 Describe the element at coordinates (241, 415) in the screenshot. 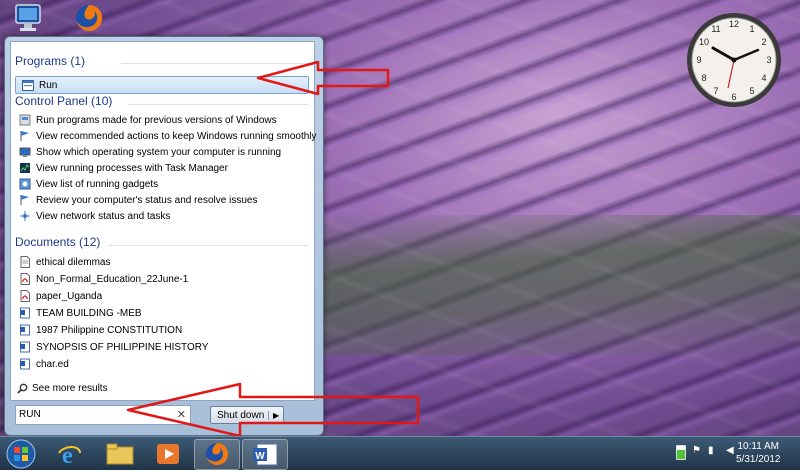

I see `shutdown-label: Shut down` at that location.